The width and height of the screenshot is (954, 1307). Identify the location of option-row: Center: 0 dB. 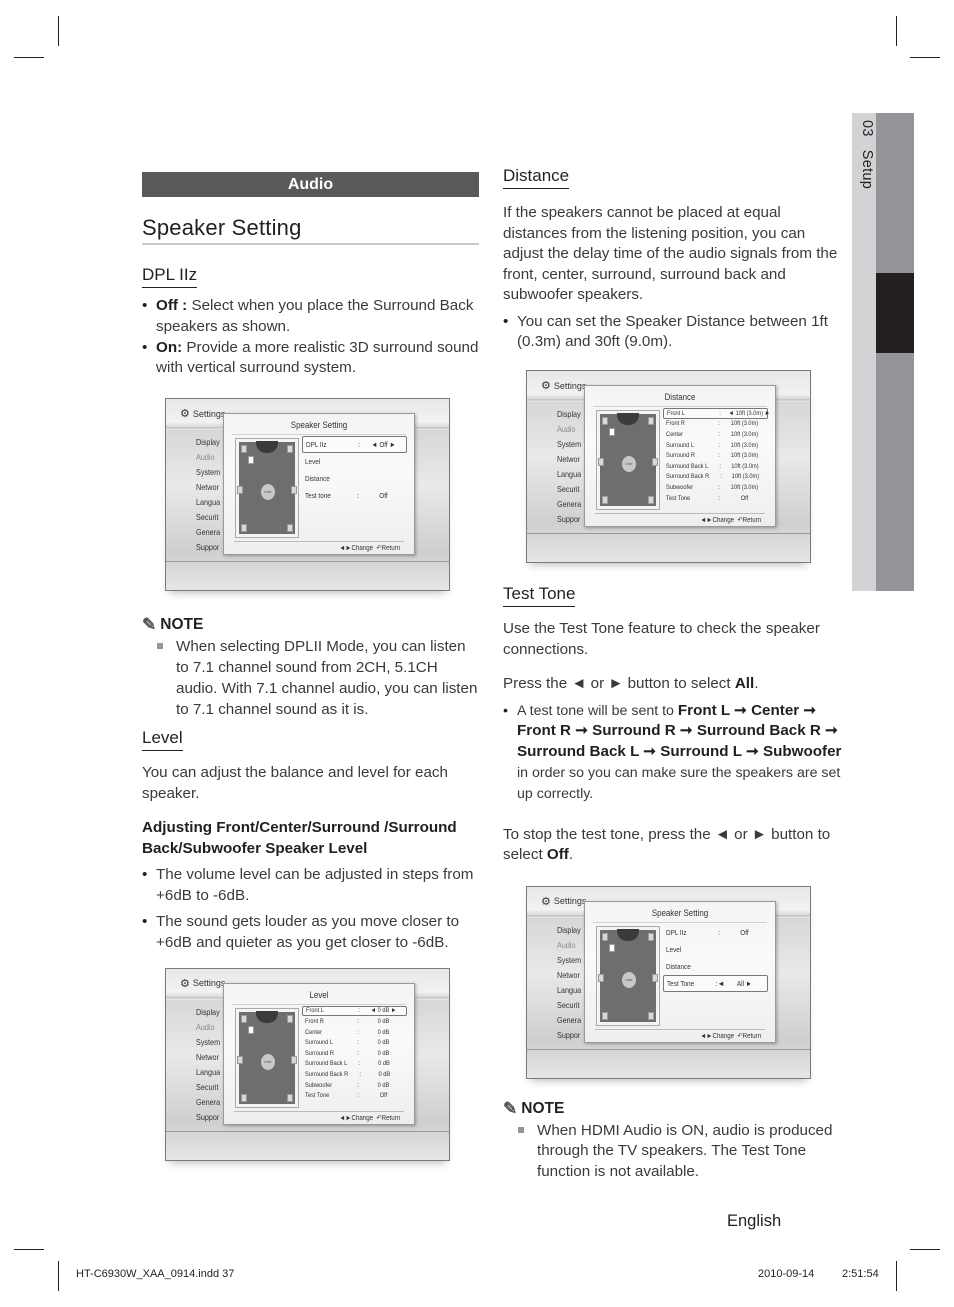
(354, 1032).